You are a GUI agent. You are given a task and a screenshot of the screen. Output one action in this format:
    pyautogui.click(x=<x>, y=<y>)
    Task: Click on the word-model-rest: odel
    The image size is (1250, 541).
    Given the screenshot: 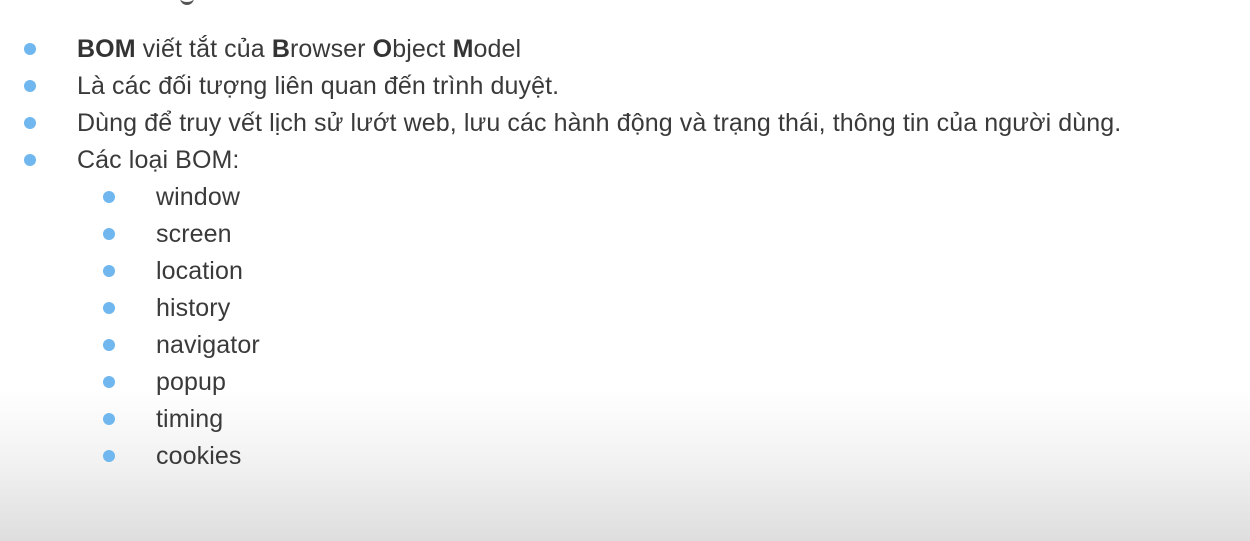 What is the action you would take?
    pyautogui.click(x=497, y=49)
    